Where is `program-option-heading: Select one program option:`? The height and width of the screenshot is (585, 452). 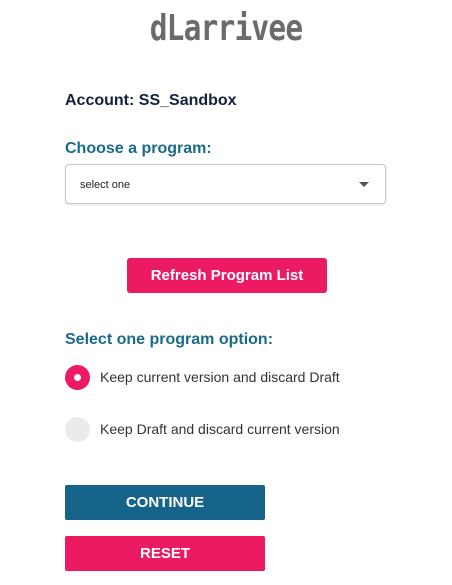
program-option-heading: Select one program option: is located at coordinates (169, 339).